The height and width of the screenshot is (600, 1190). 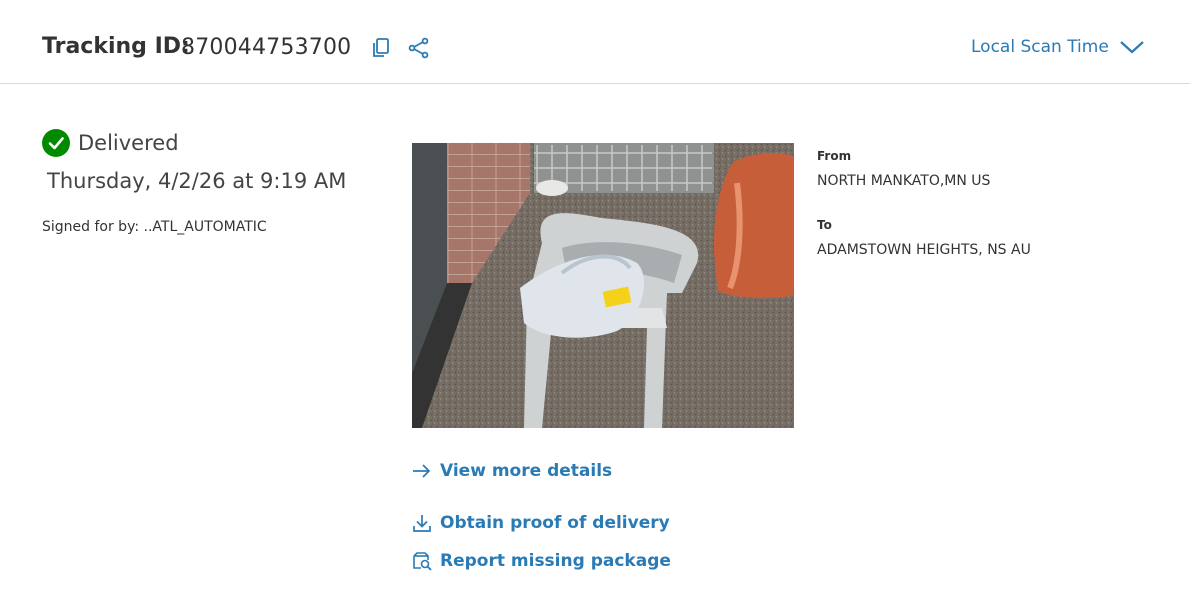 What do you see at coordinates (824, 225) in the screenshot?
I see `to-label: To` at bounding box center [824, 225].